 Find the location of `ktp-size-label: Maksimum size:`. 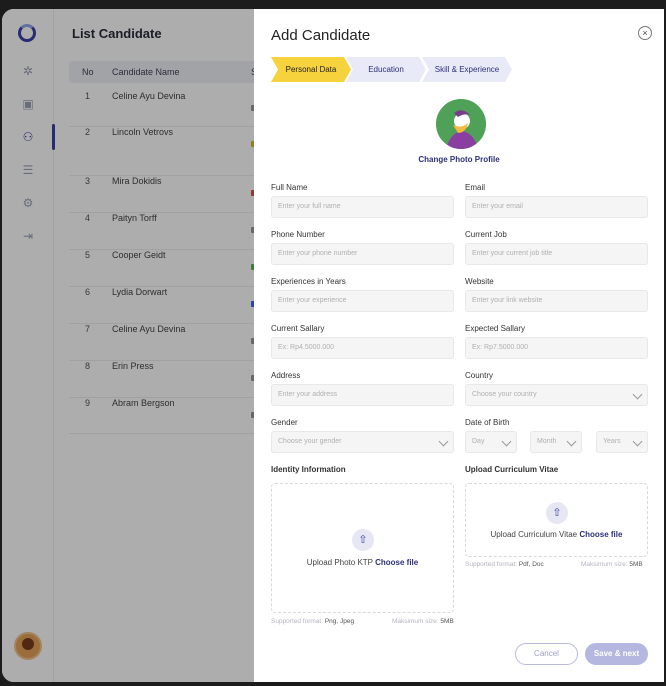

ktp-size-label: Maksimum size: is located at coordinates (415, 621).